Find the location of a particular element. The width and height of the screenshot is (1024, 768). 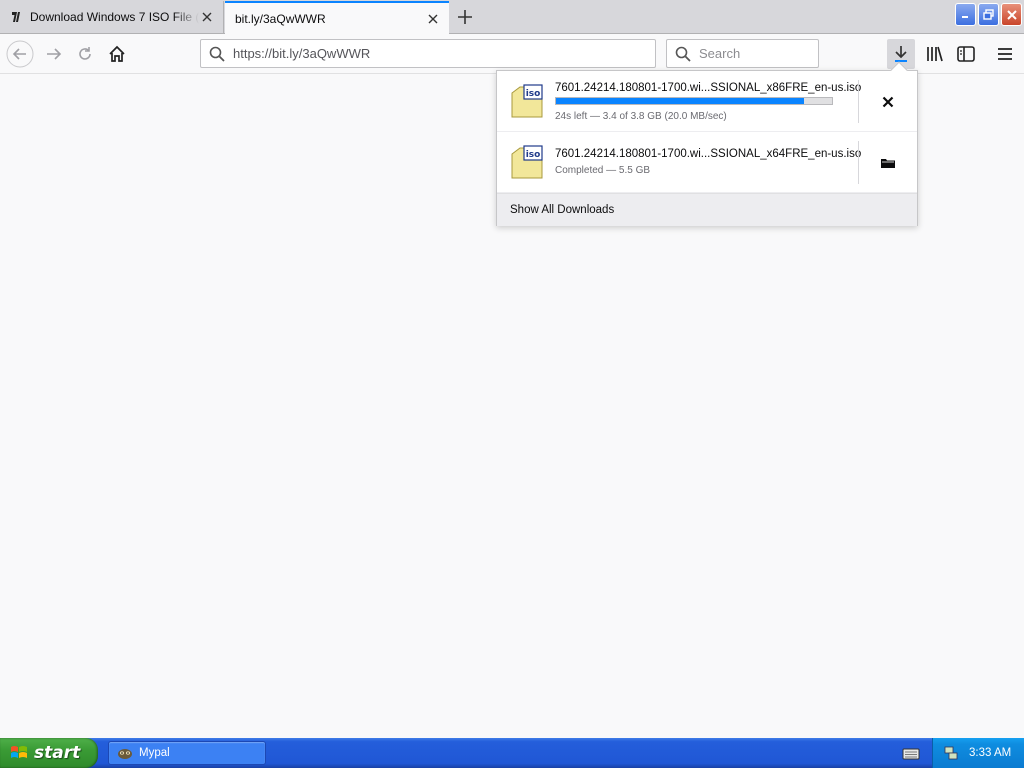

library-button is located at coordinates (935, 54).